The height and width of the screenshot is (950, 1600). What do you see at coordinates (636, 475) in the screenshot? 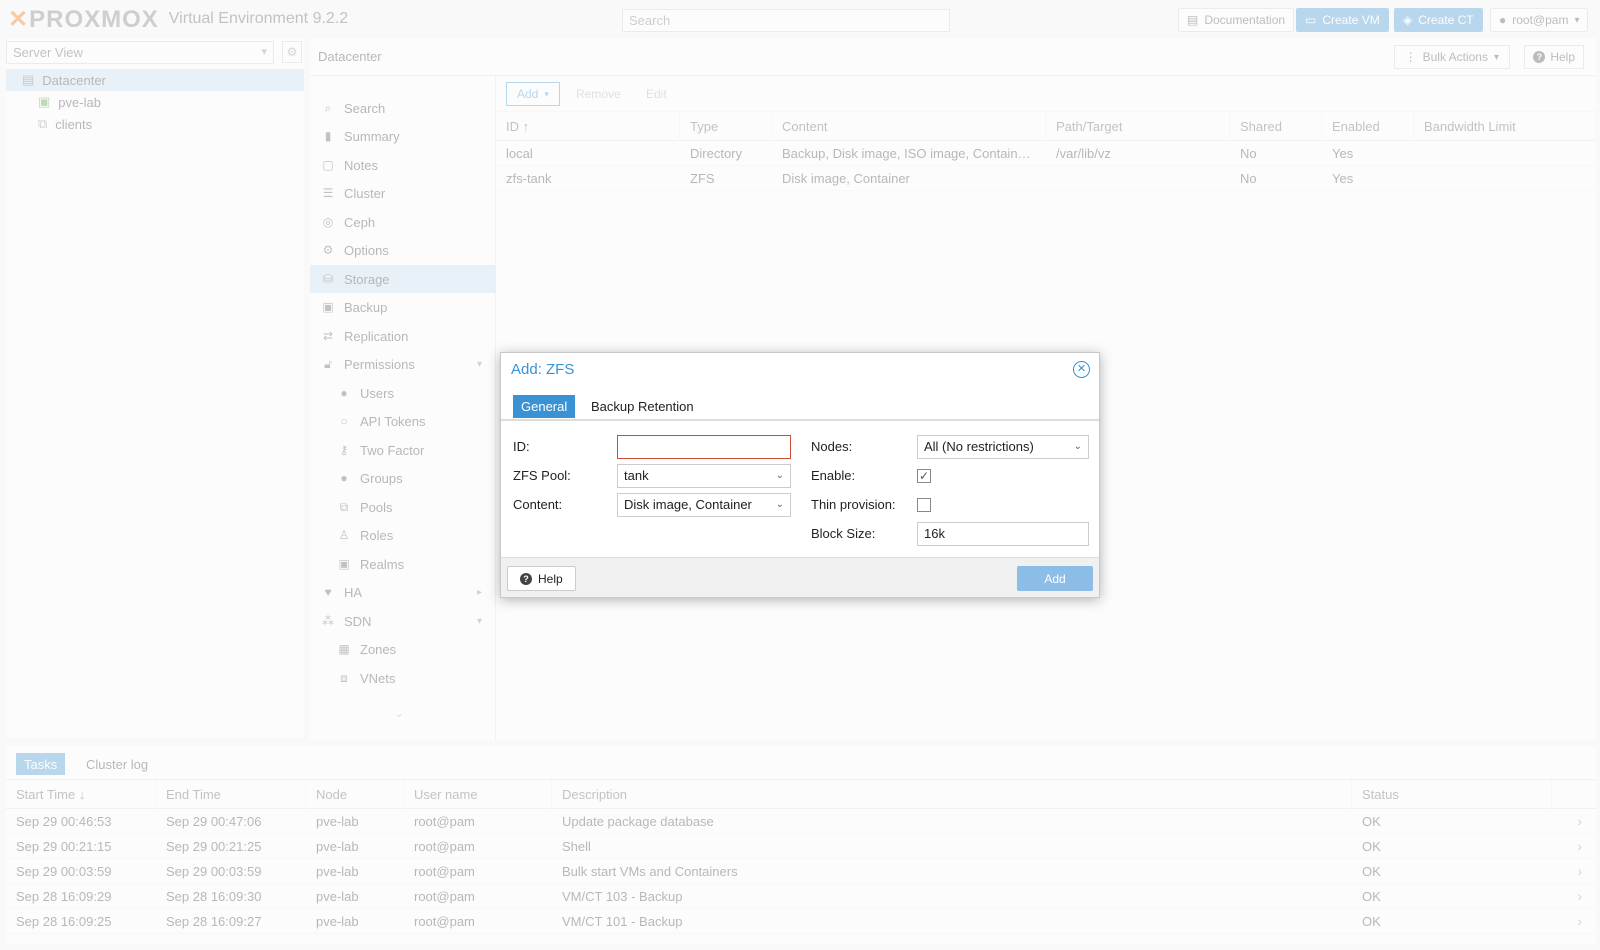
I see `zfs-pool-value: tank` at bounding box center [636, 475].